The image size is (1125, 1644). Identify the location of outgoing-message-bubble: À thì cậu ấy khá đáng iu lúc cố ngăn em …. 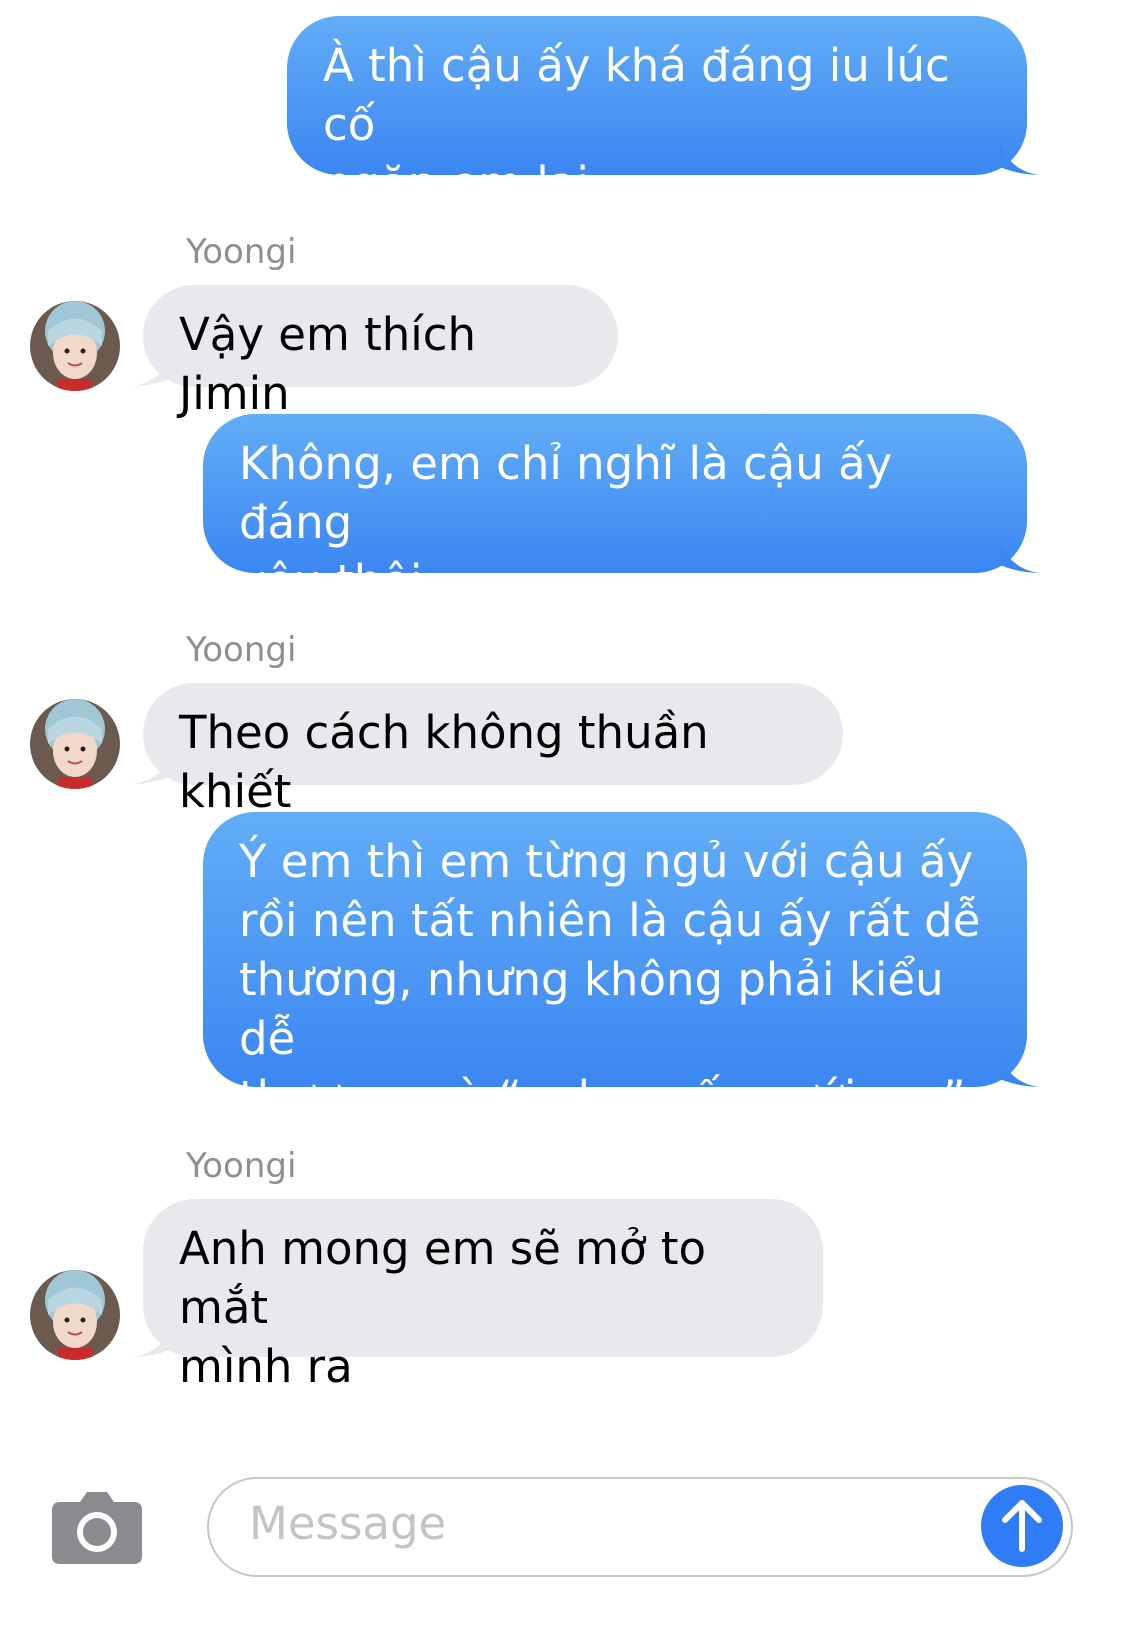
(657, 113).